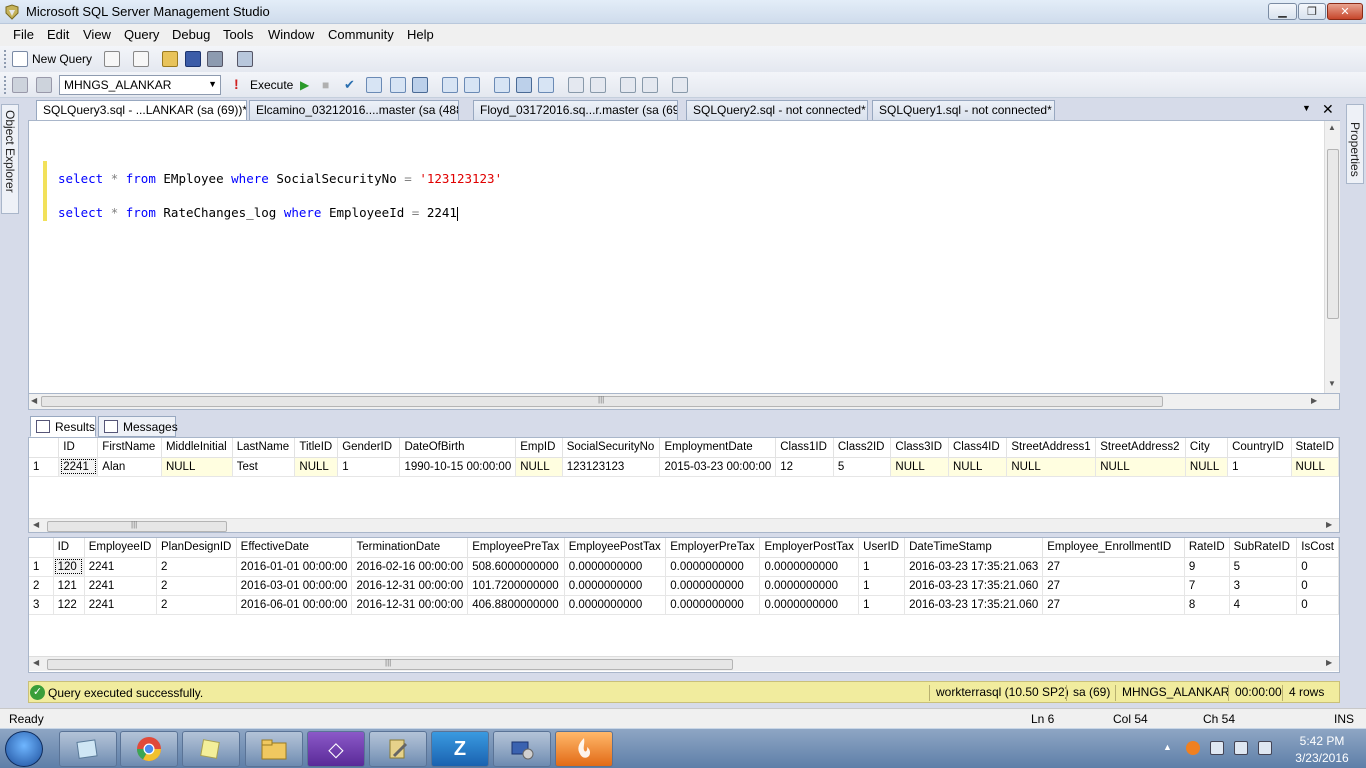 The image size is (1366, 768). What do you see at coordinates (576, 85) in the screenshot?
I see `comment-icon` at bounding box center [576, 85].